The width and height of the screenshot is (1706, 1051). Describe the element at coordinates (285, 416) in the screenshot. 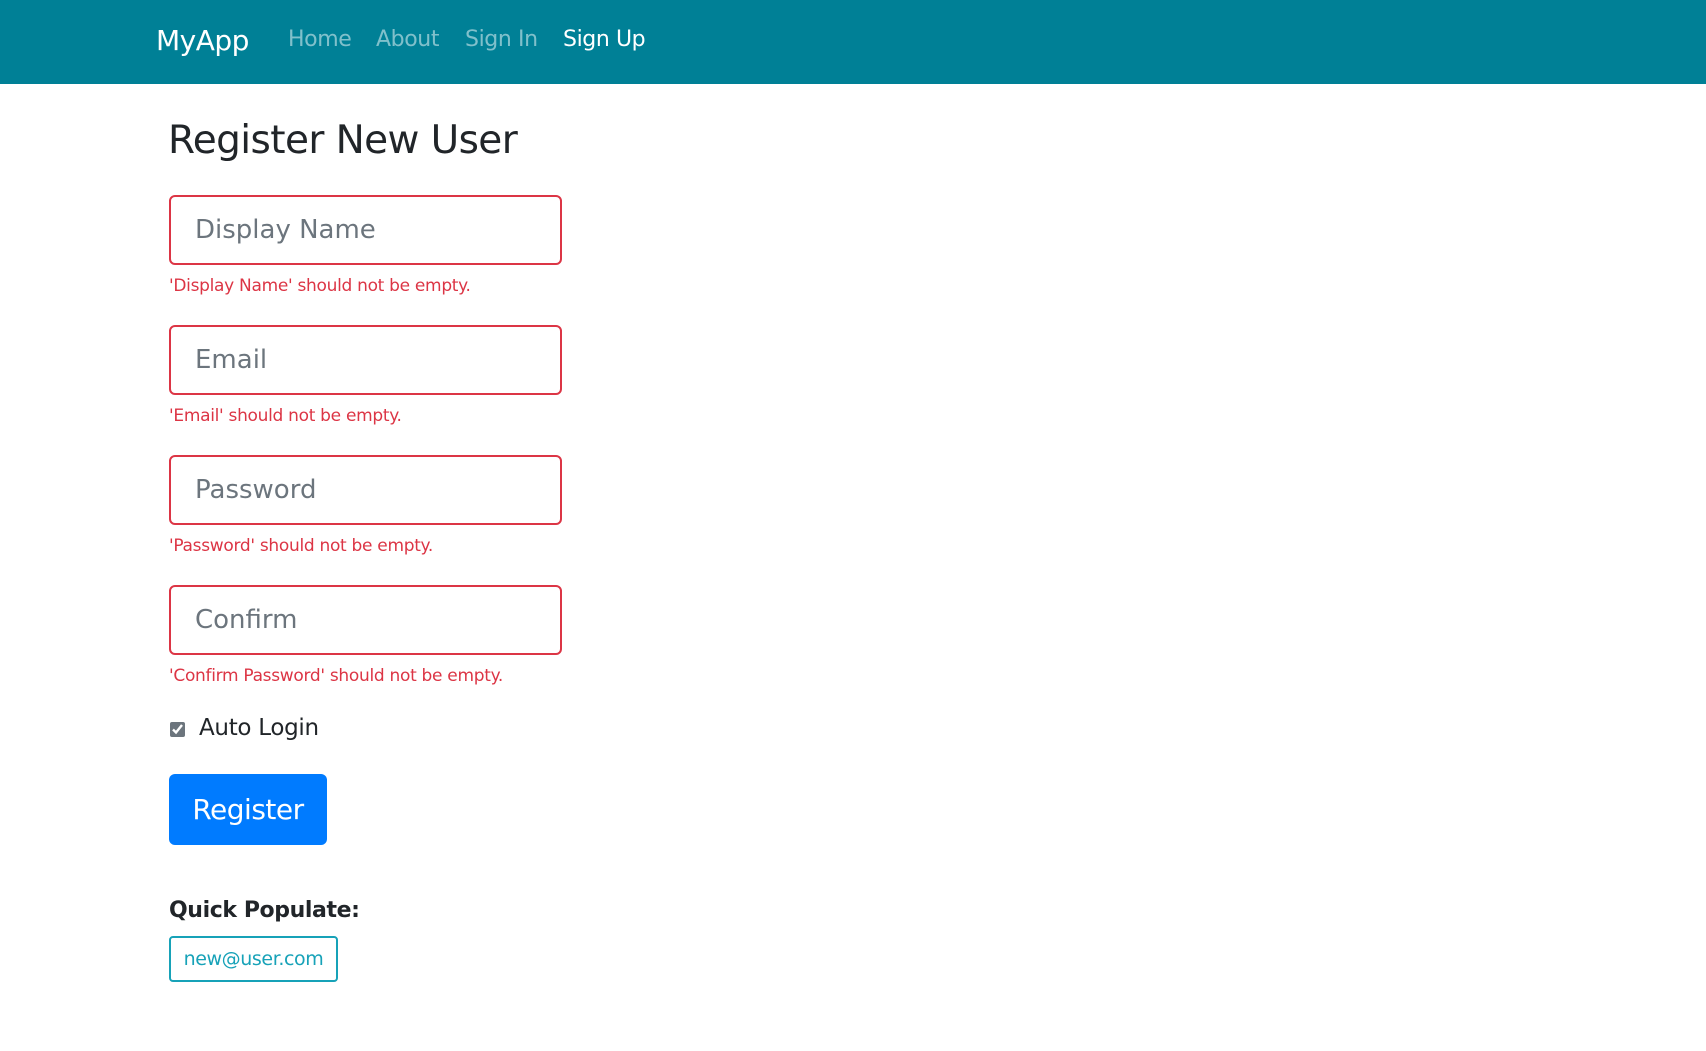

I see `email-error: 'Email' should not be empty.` at that location.